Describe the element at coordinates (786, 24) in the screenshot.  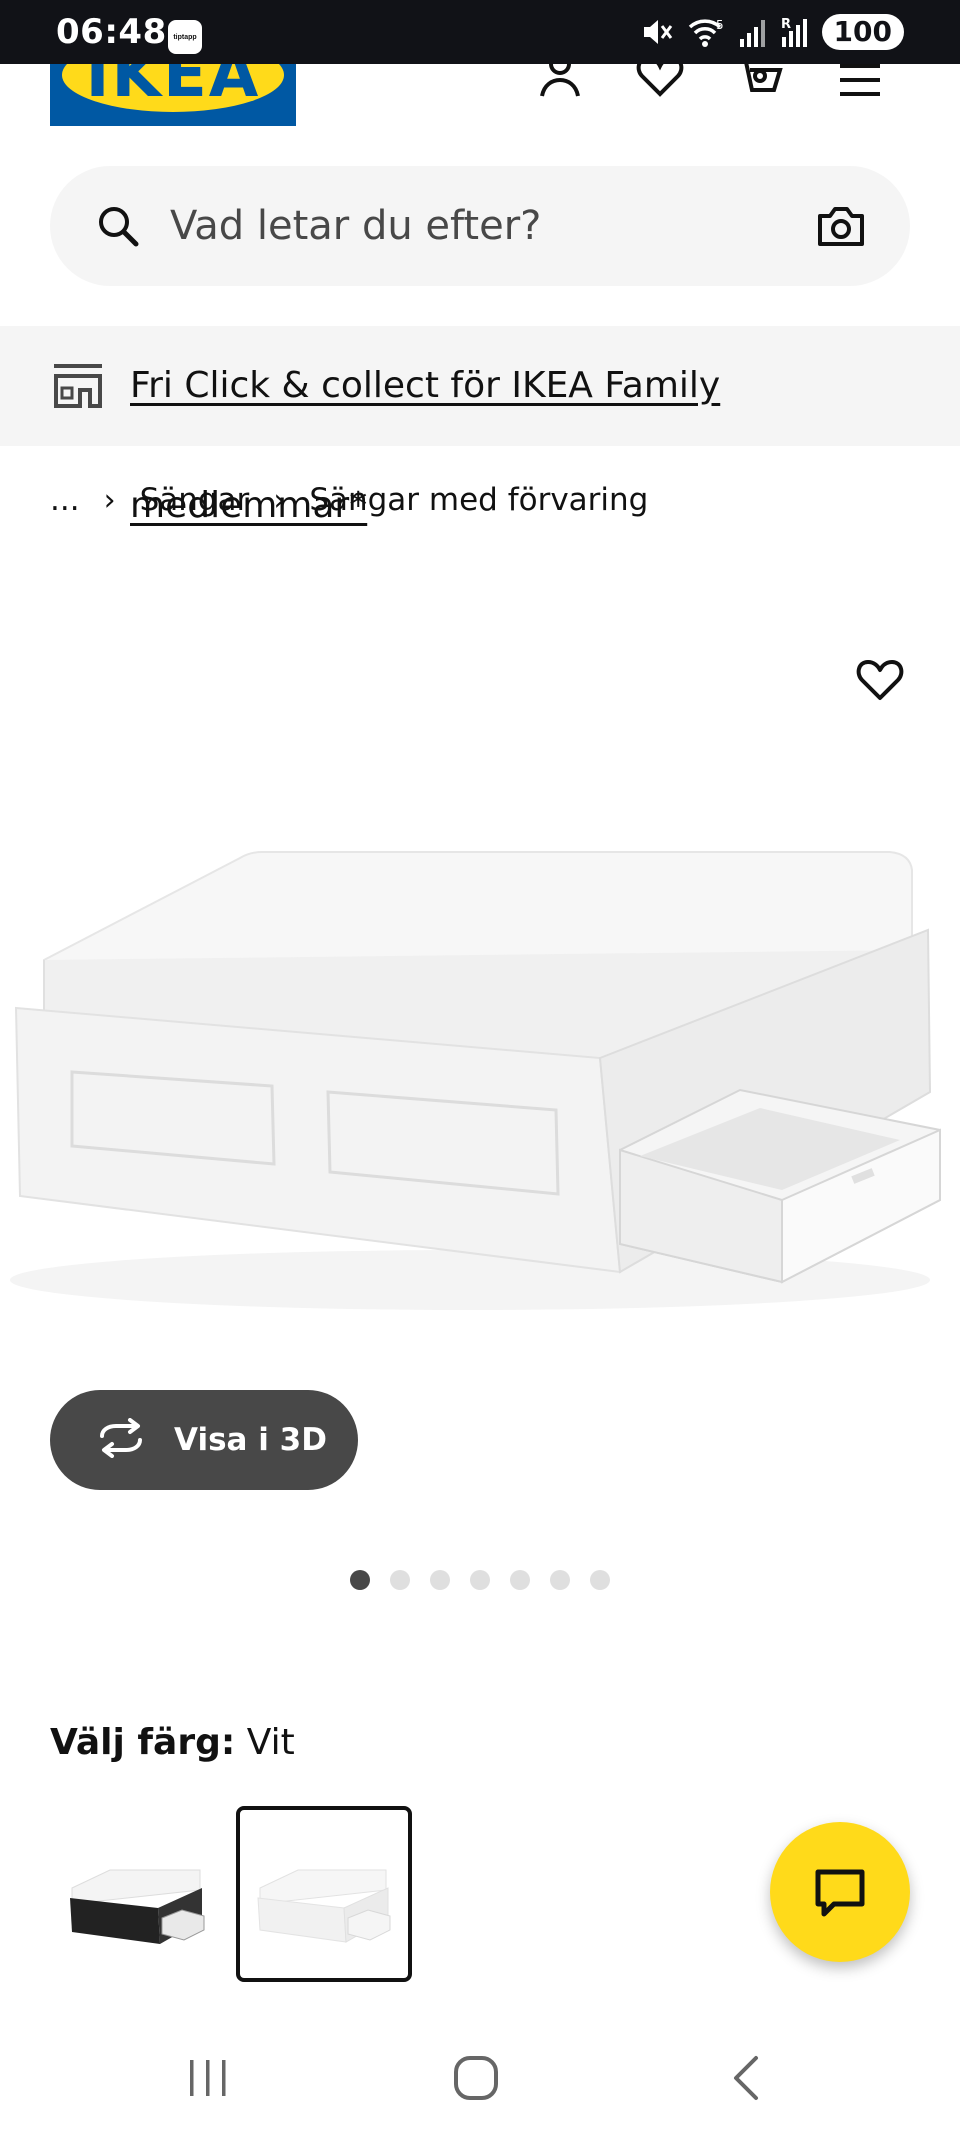
I see `roaming-label: R` at that location.